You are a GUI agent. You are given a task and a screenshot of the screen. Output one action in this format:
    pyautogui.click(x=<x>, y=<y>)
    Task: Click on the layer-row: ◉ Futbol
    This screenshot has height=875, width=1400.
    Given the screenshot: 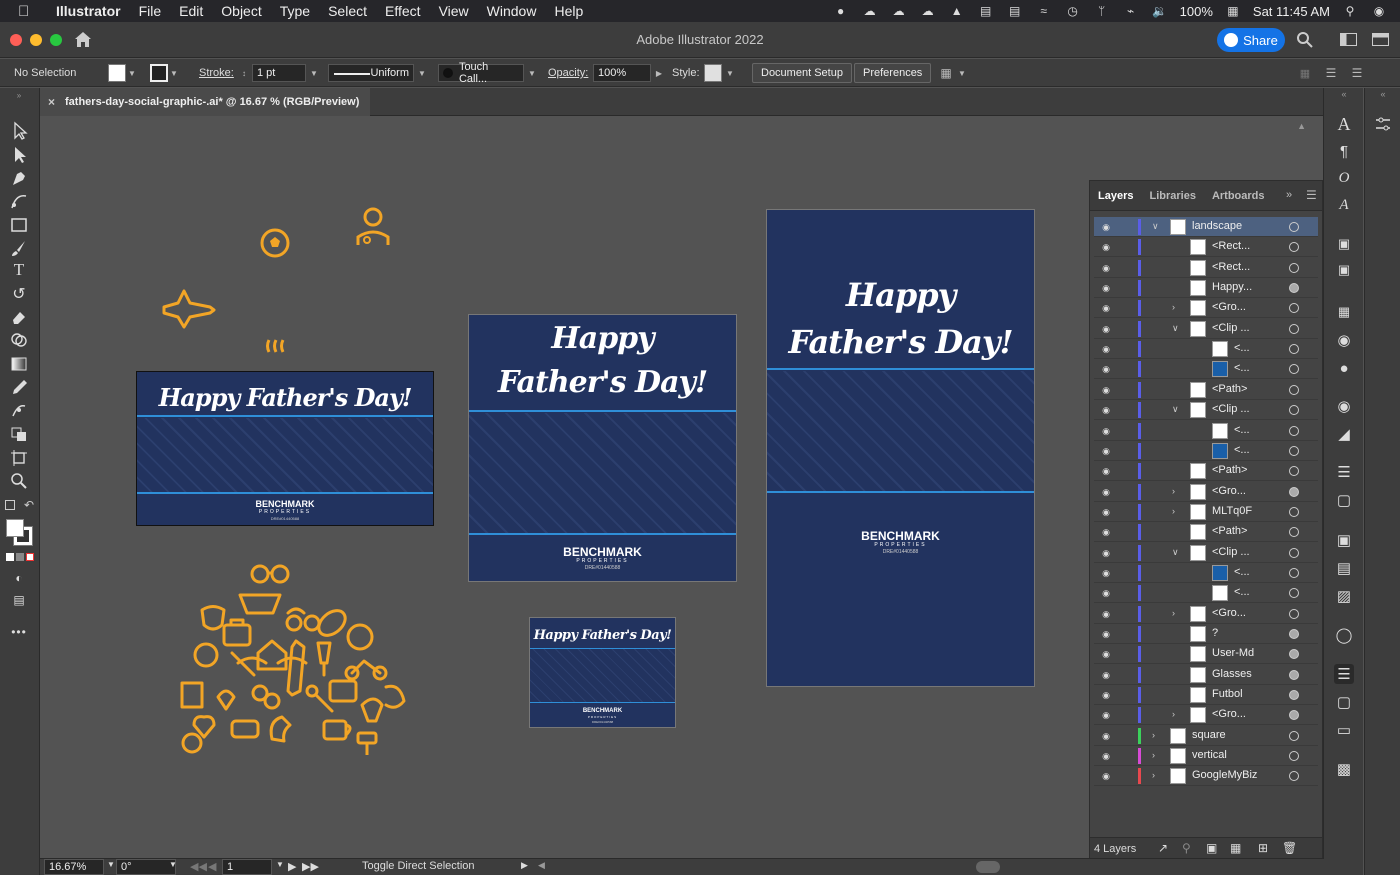 What is the action you would take?
    pyautogui.click(x=1206, y=695)
    